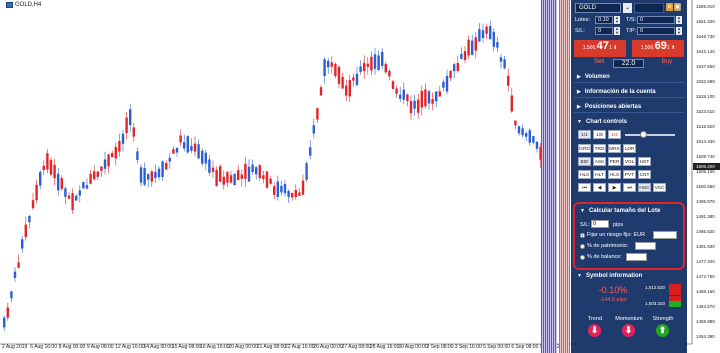 This screenshot has height=353, width=720. I want to click on chart-control-button: HST, so click(644, 161).